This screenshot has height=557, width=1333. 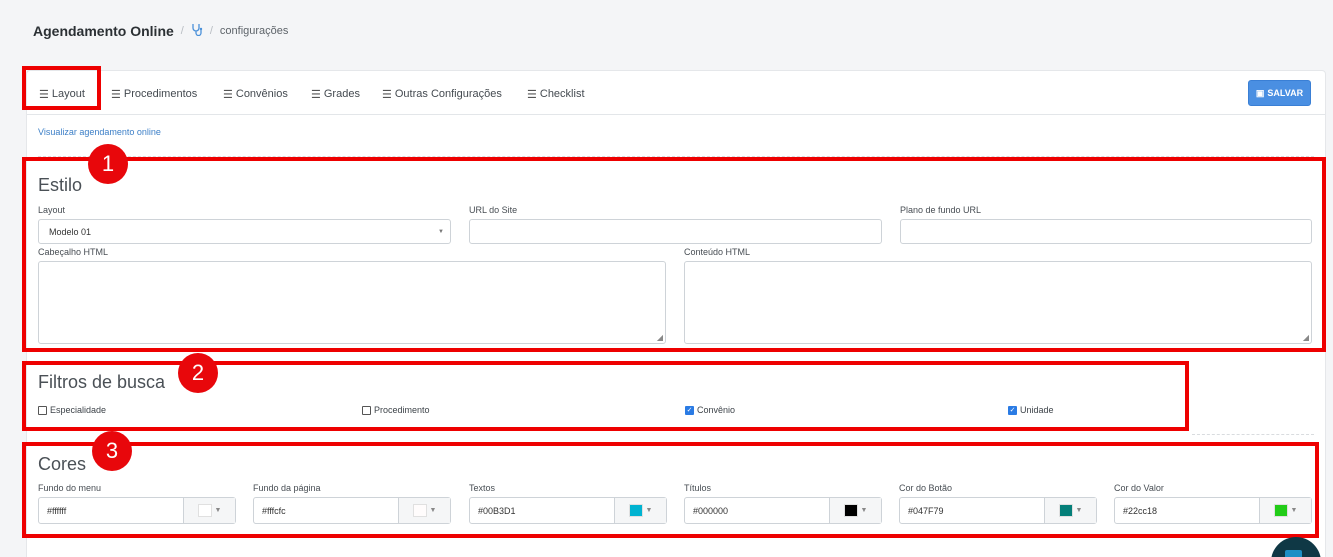 I want to click on breadcrumb: Agendamento Online / / configurações, so click(x=160, y=31).